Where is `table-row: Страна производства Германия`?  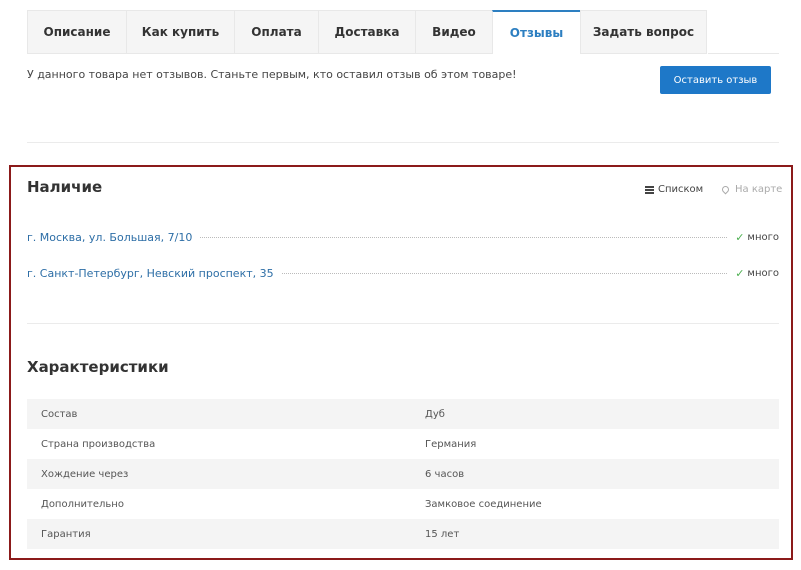
table-row: Страна производства Германия is located at coordinates (403, 444).